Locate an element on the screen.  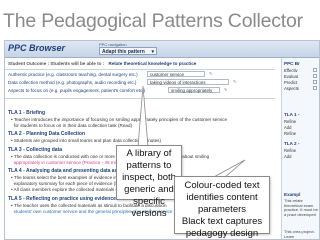
callout-line: identifies content is located at coordinates (222, 197).